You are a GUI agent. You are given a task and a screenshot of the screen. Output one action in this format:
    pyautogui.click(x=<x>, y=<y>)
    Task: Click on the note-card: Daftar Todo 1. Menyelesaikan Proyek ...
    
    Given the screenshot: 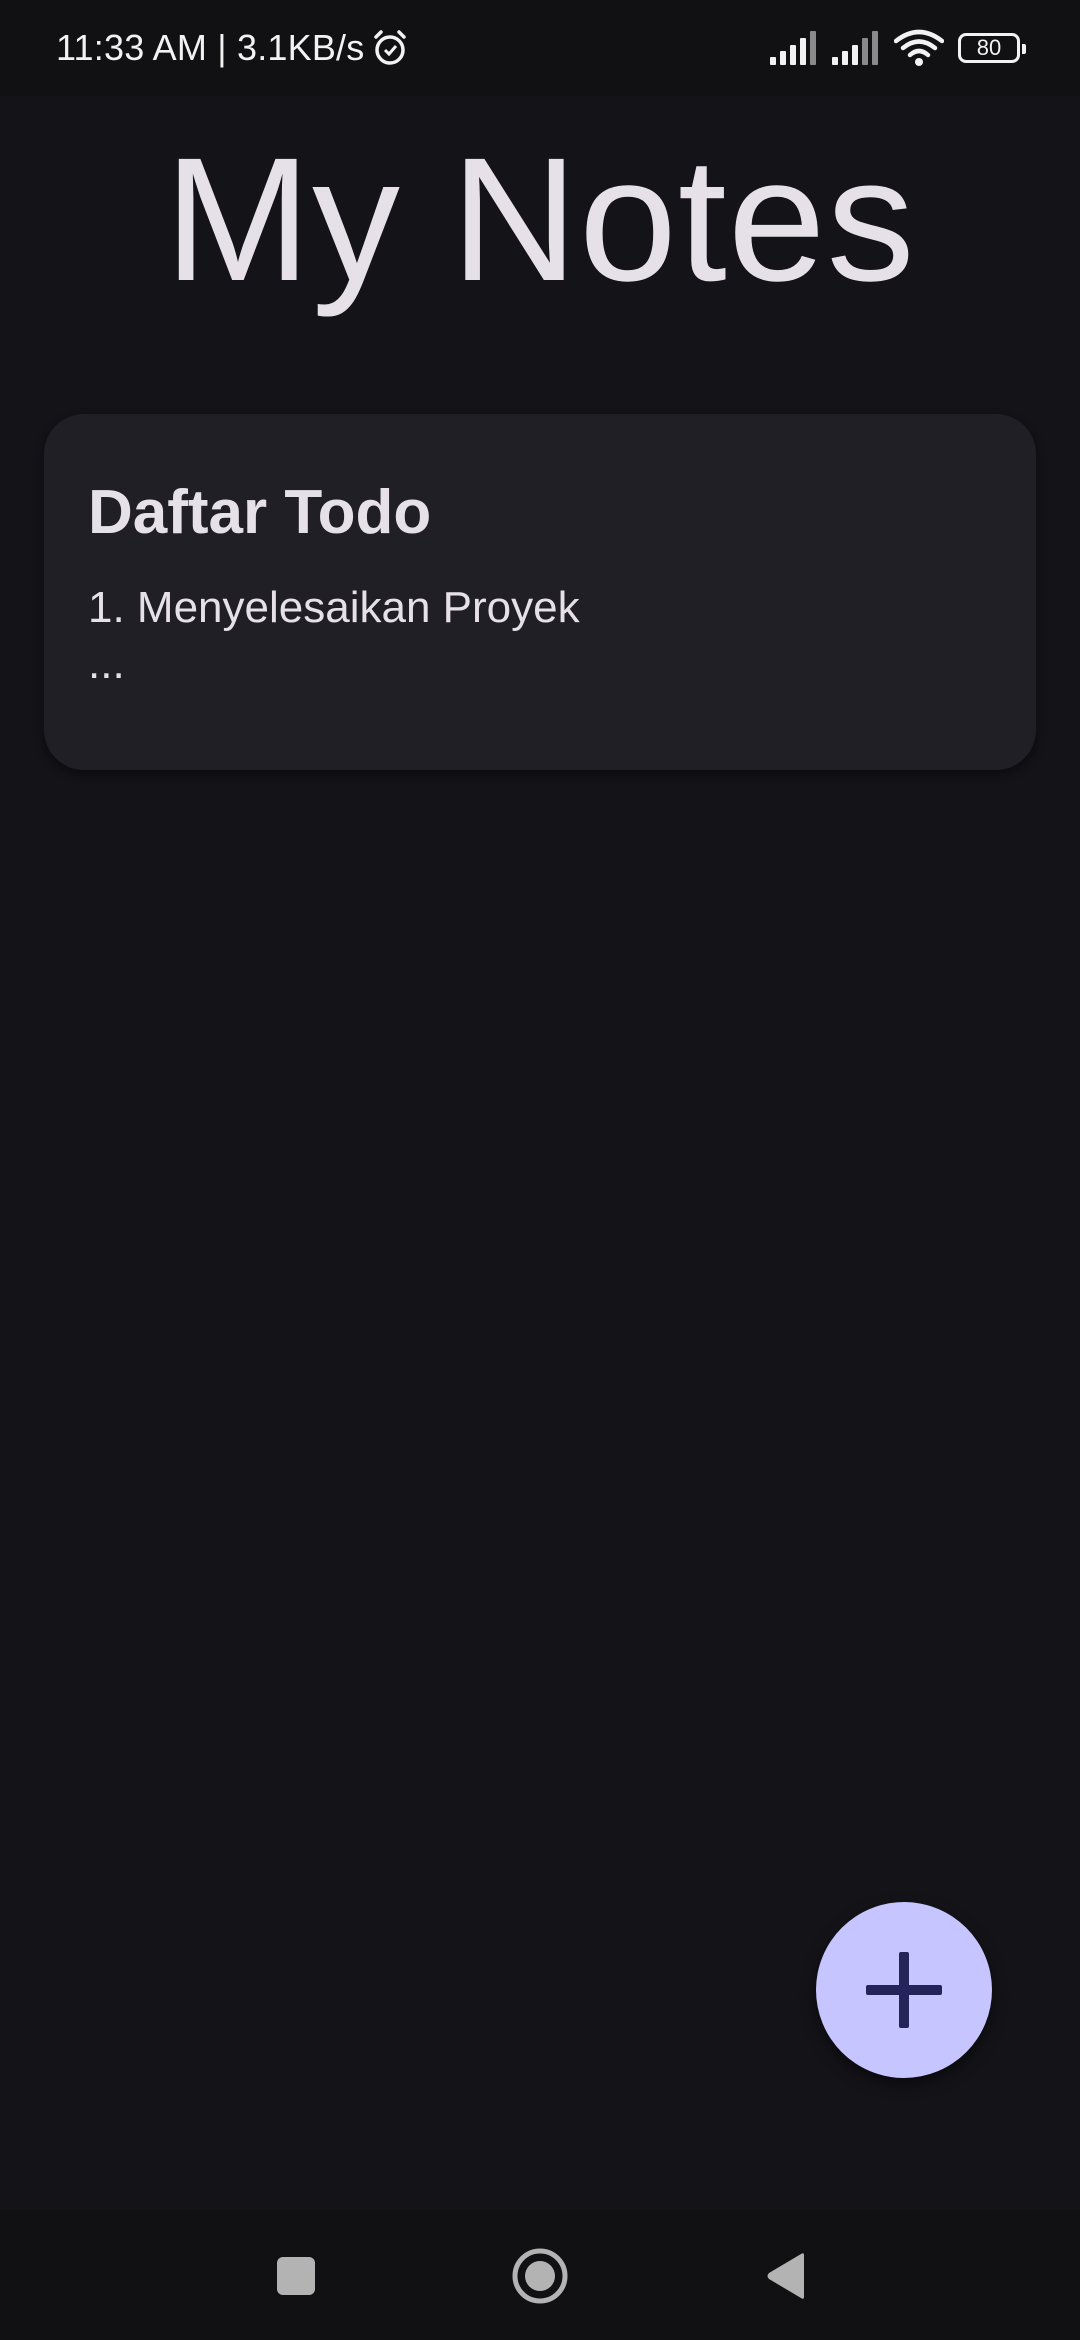 What is the action you would take?
    pyautogui.click(x=540, y=592)
    